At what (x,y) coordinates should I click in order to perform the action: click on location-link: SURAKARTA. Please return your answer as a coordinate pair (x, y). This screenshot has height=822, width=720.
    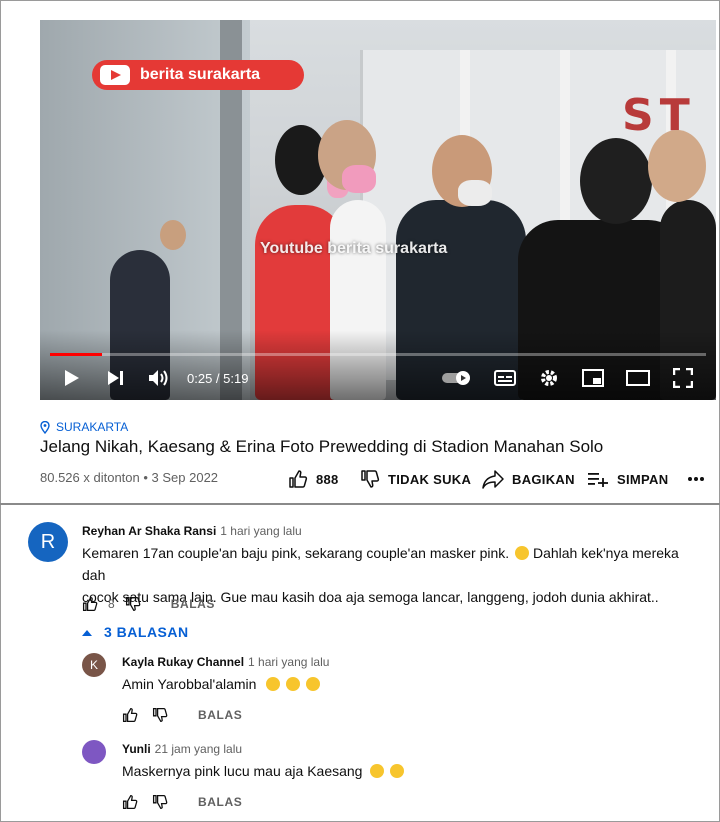
    Looking at the image, I should click on (84, 427).